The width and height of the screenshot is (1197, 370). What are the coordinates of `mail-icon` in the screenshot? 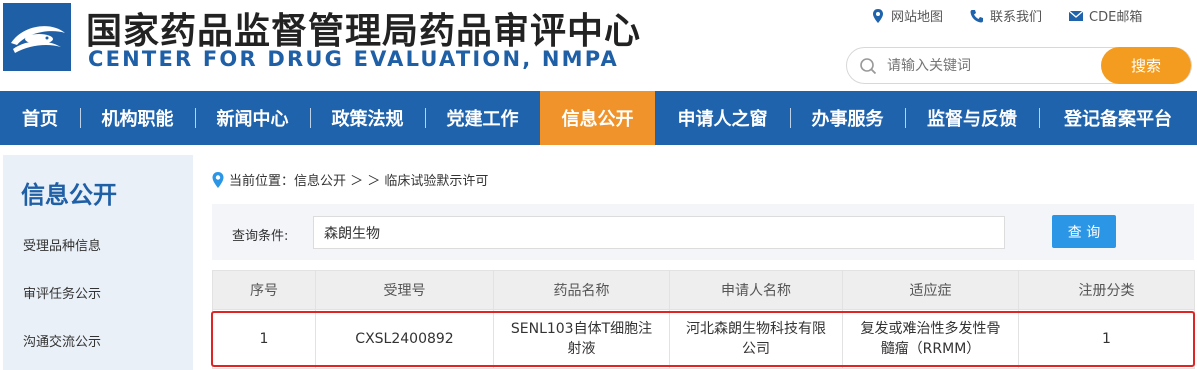 It's located at (1076, 15).